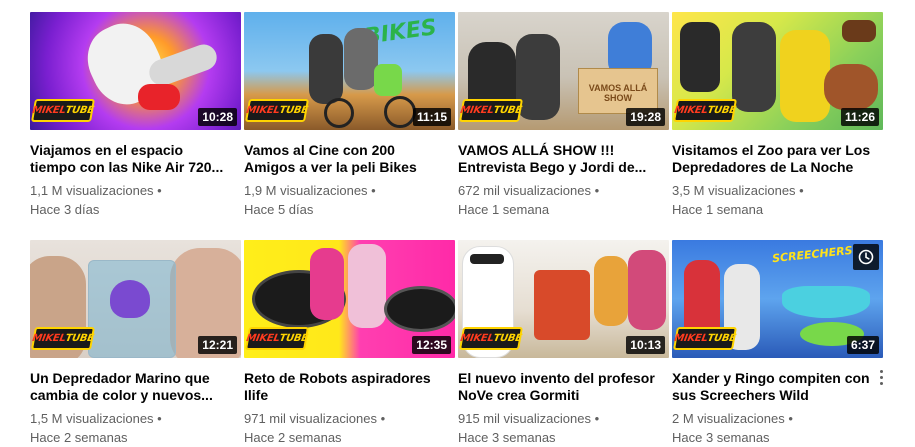 This screenshot has height=447, width=915. What do you see at coordinates (645, 117) in the screenshot?
I see `video-duration: 19:28` at bounding box center [645, 117].